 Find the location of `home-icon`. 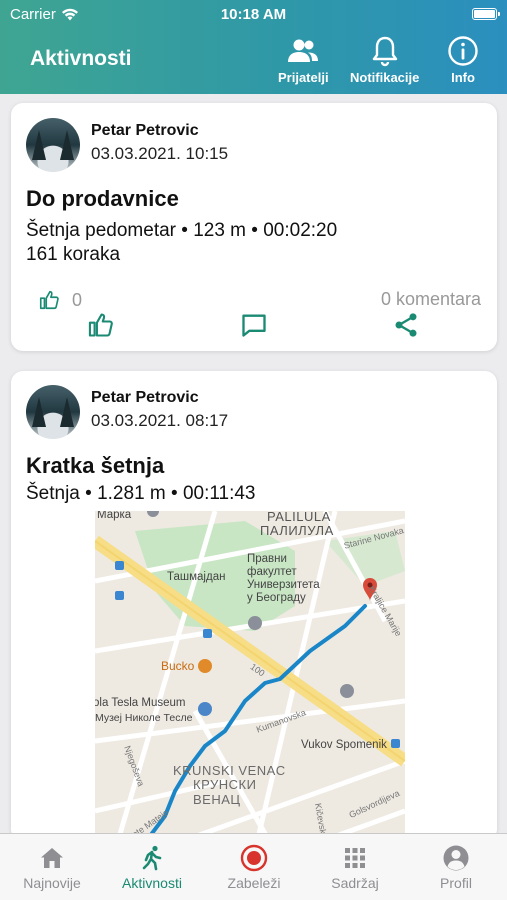

home-icon is located at coordinates (52, 858).